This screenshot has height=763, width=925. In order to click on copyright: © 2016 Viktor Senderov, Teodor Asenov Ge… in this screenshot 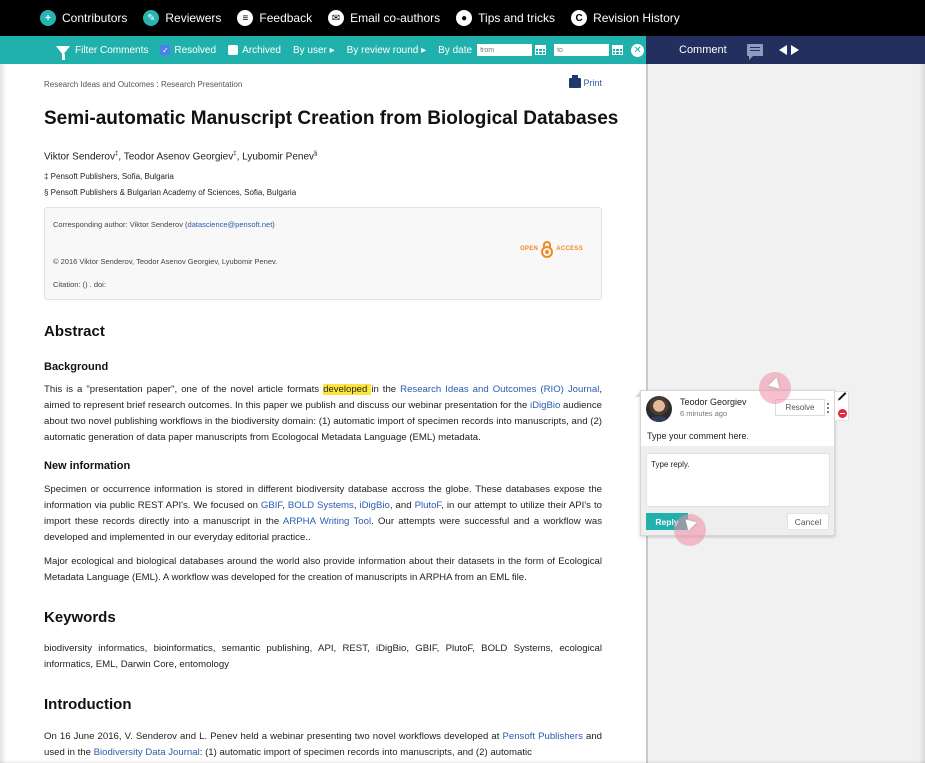, I will do `click(165, 261)`.